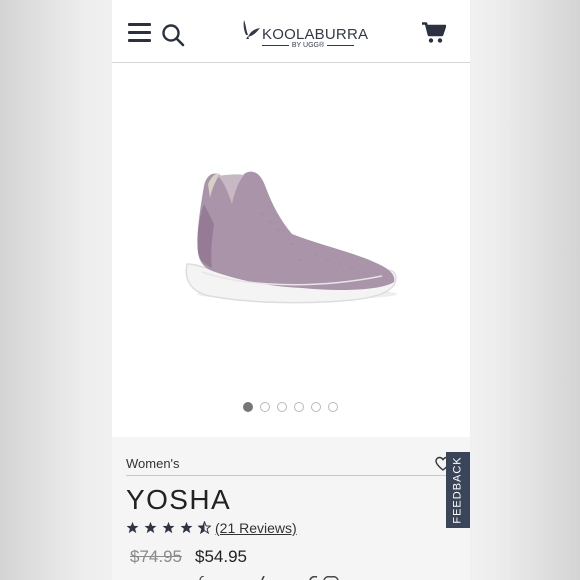 This screenshot has width=580, height=580. I want to click on search-icon, so click(173, 35).